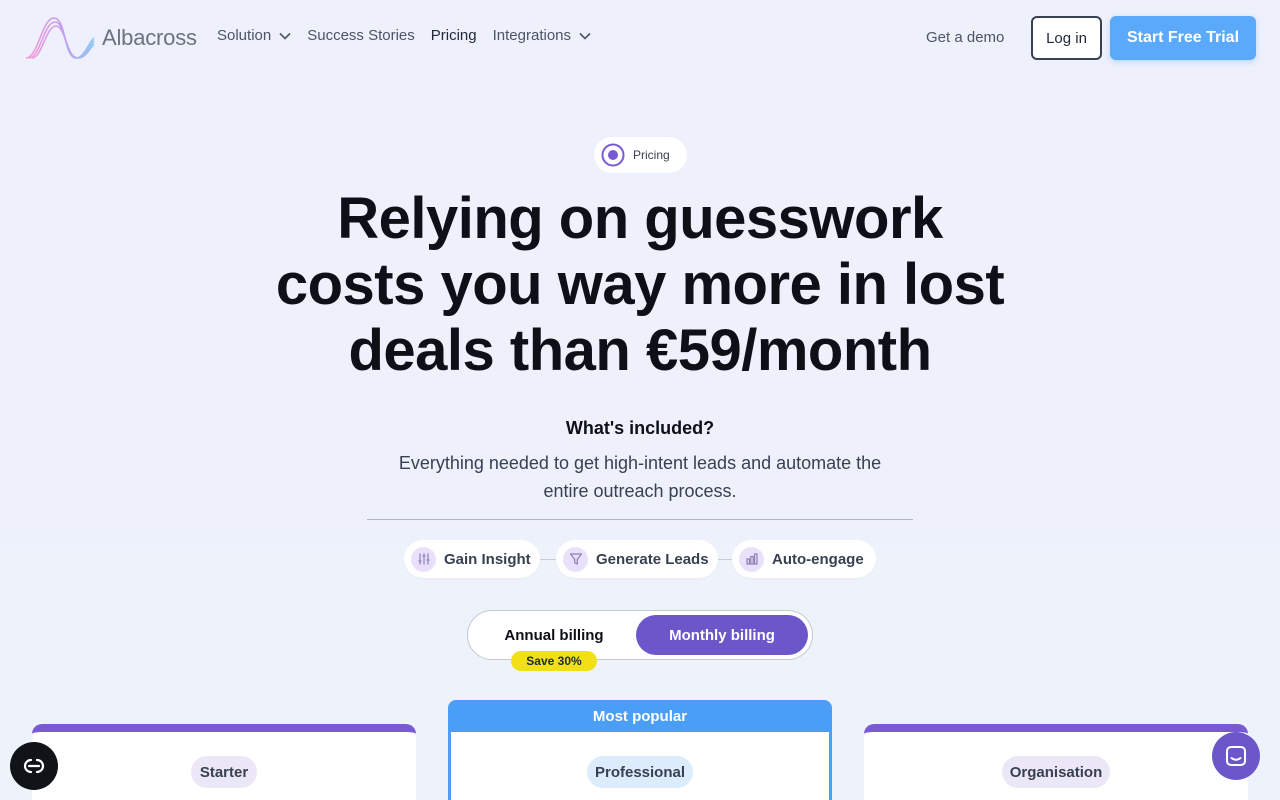 This screenshot has height=800, width=1280. I want to click on plan-name-badge: Starter, so click(224, 772).